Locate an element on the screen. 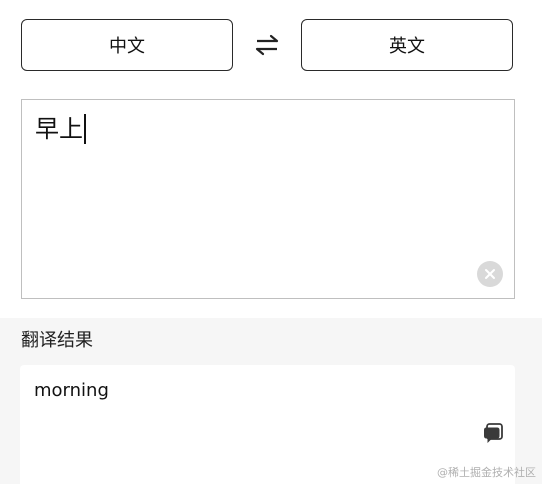 This screenshot has width=542, height=484. clear-icon is located at coordinates (490, 274).